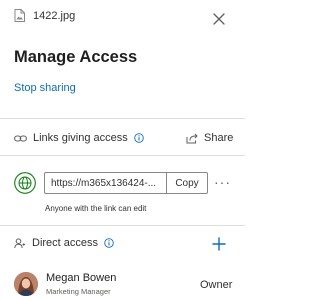 The image size is (320, 300). What do you see at coordinates (81, 278) in the screenshot?
I see `person-name: Megan Bowen` at bounding box center [81, 278].